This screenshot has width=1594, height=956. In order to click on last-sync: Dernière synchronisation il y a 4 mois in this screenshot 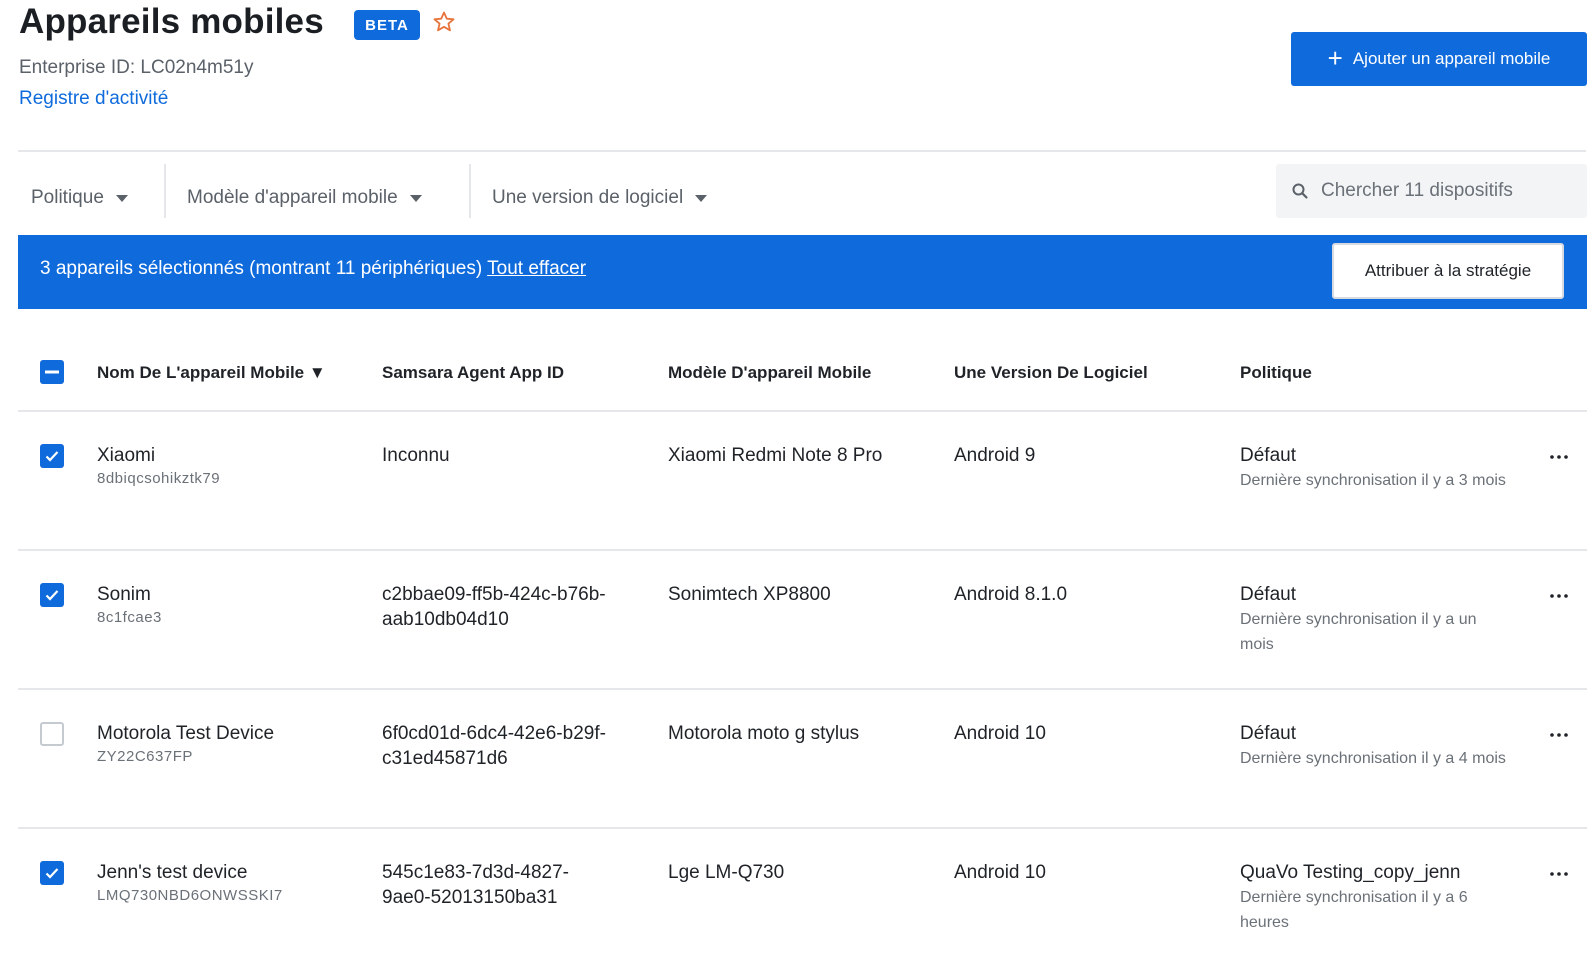, I will do `click(1373, 758)`.